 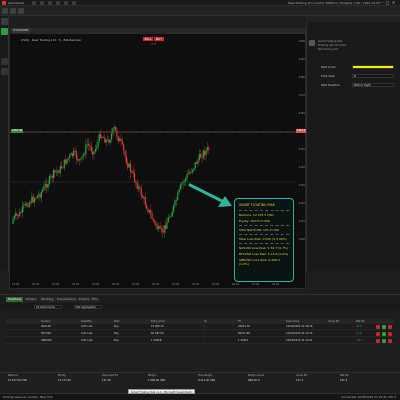 What do you see at coordinates (264, 254) in the screenshot?
I see `risk-line: BTCUSD Loss Risk: $ 14.9 (0.6%)` at bounding box center [264, 254].